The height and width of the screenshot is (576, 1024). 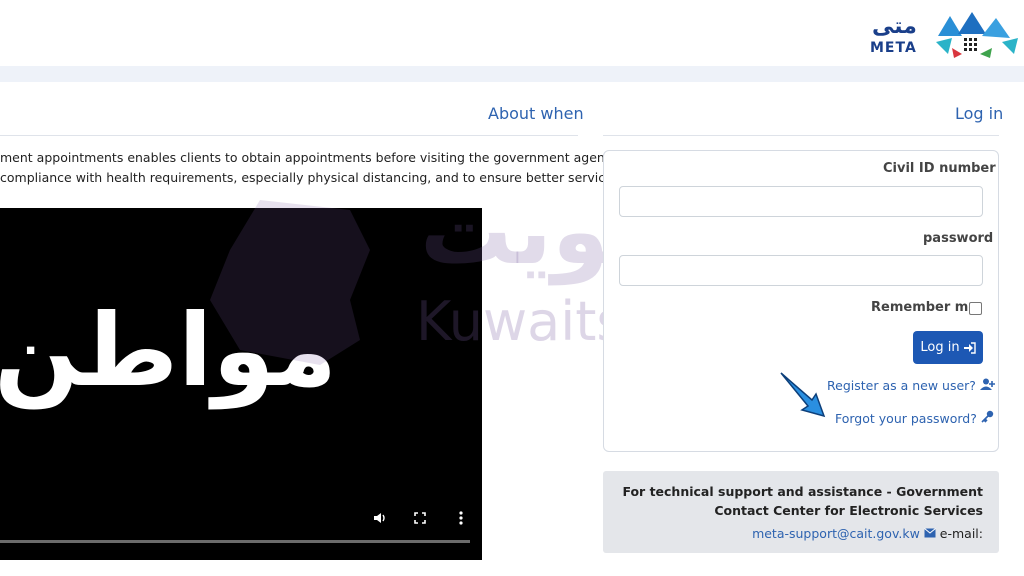 I want to click on add-user-icon, so click(x=987, y=384).